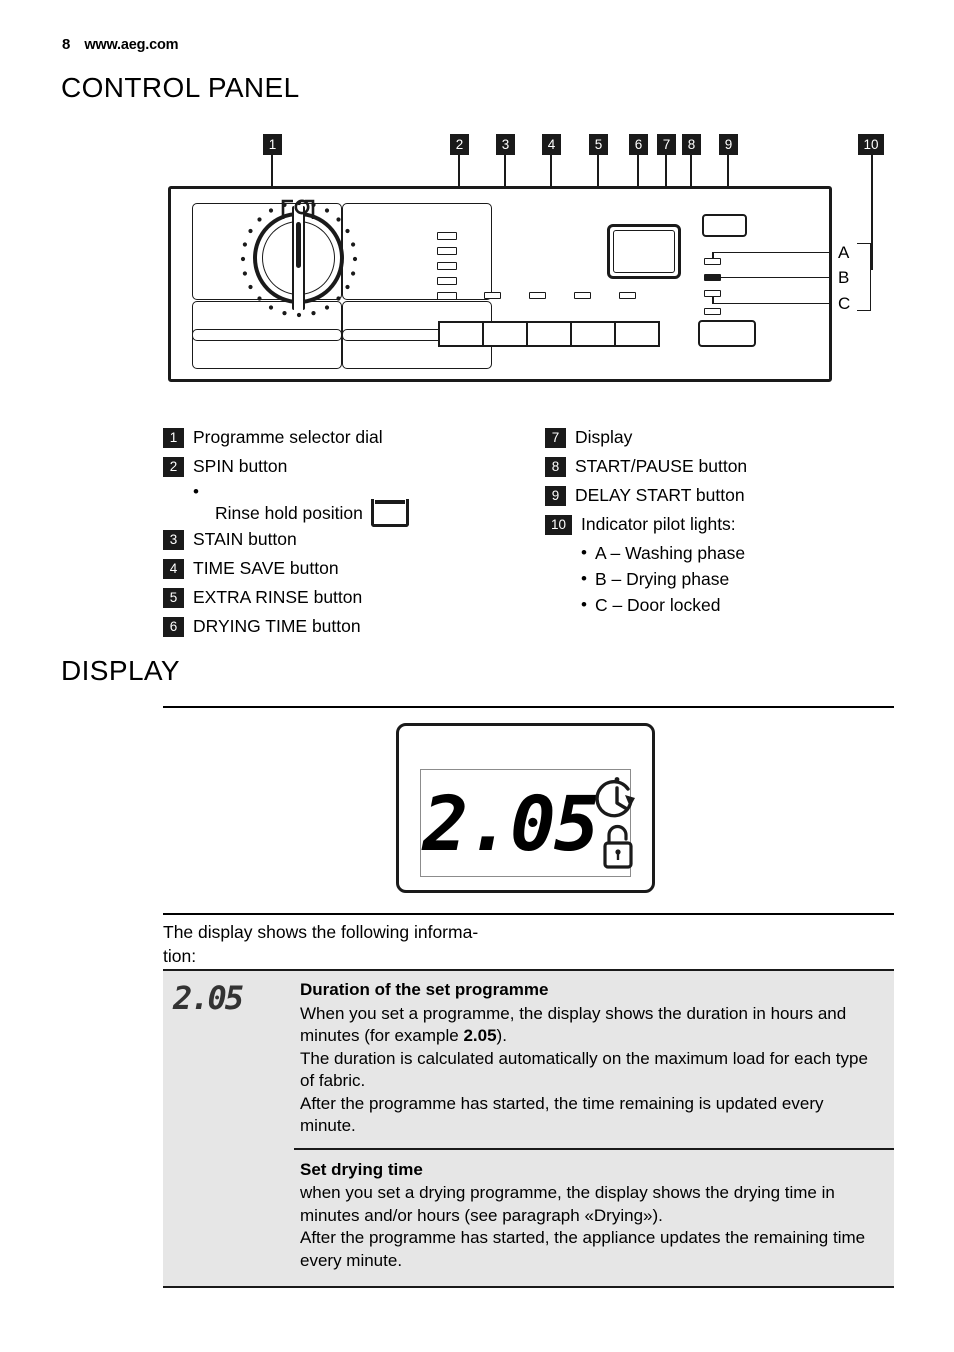 This screenshot has height=1352, width=954. Describe the element at coordinates (661, 466) in the screenshot. I see `legend-label-8: START/PAUSE button` at that location.